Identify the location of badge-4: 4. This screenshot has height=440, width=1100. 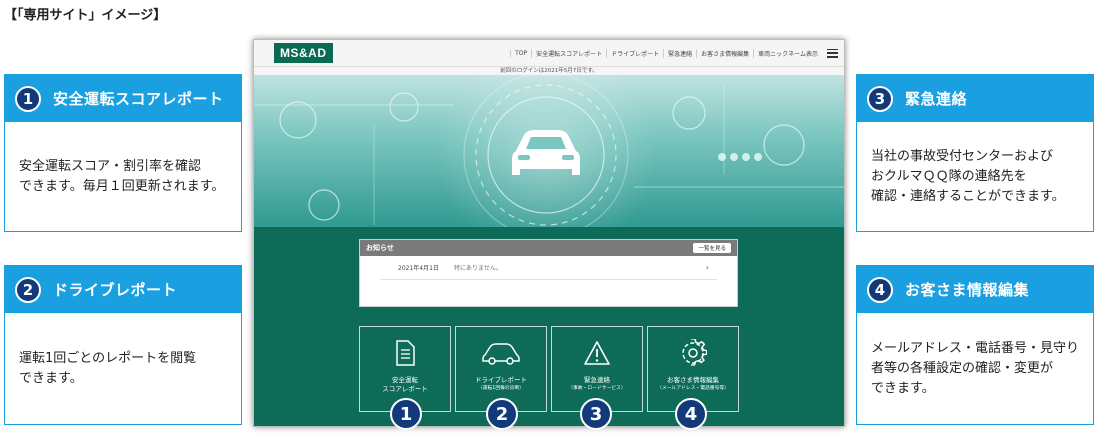
(691, 414).